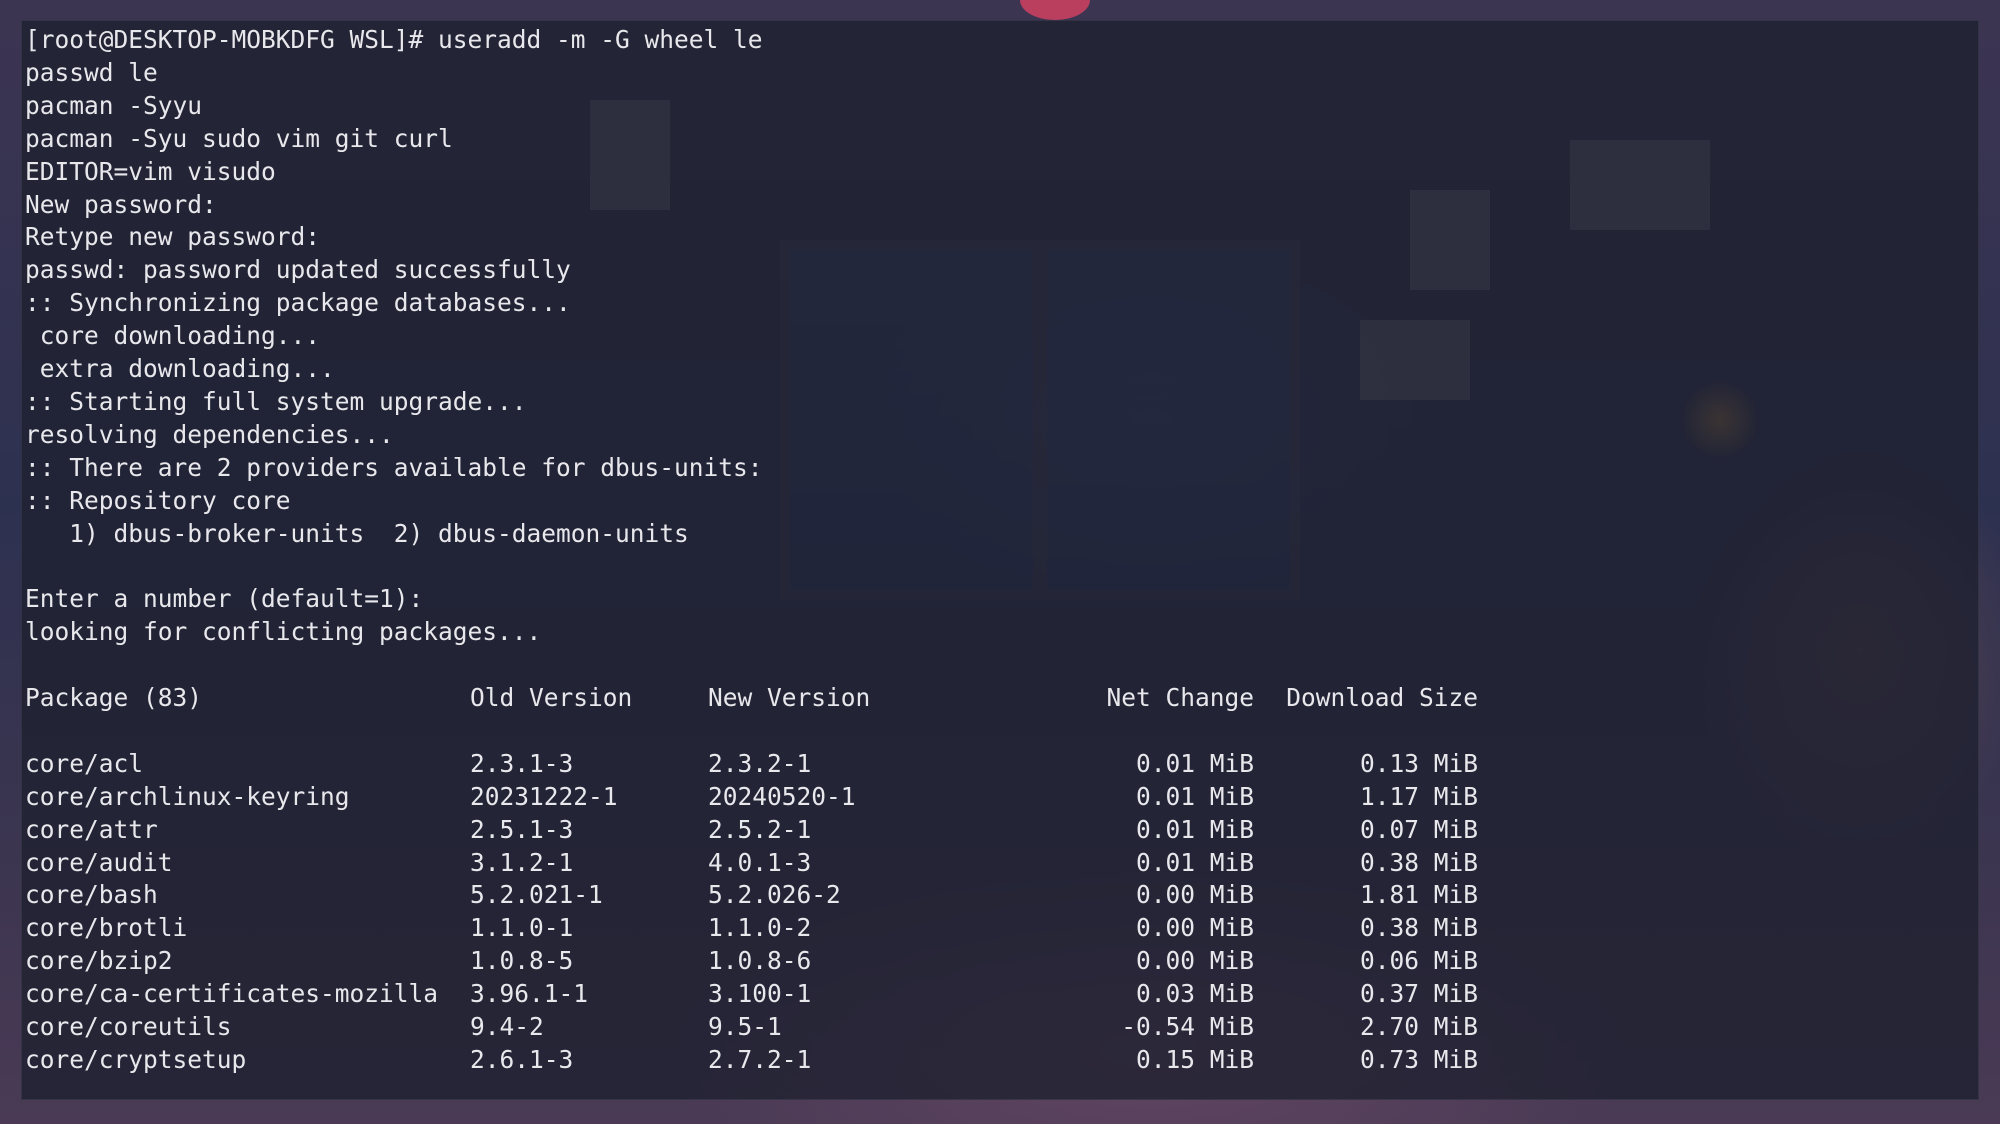  What do you see at coordinates (239, 138) in the screenshot?
I see `terminal-line: pacman -Syu sudo vim git curl` at bounding box center [239, 138].